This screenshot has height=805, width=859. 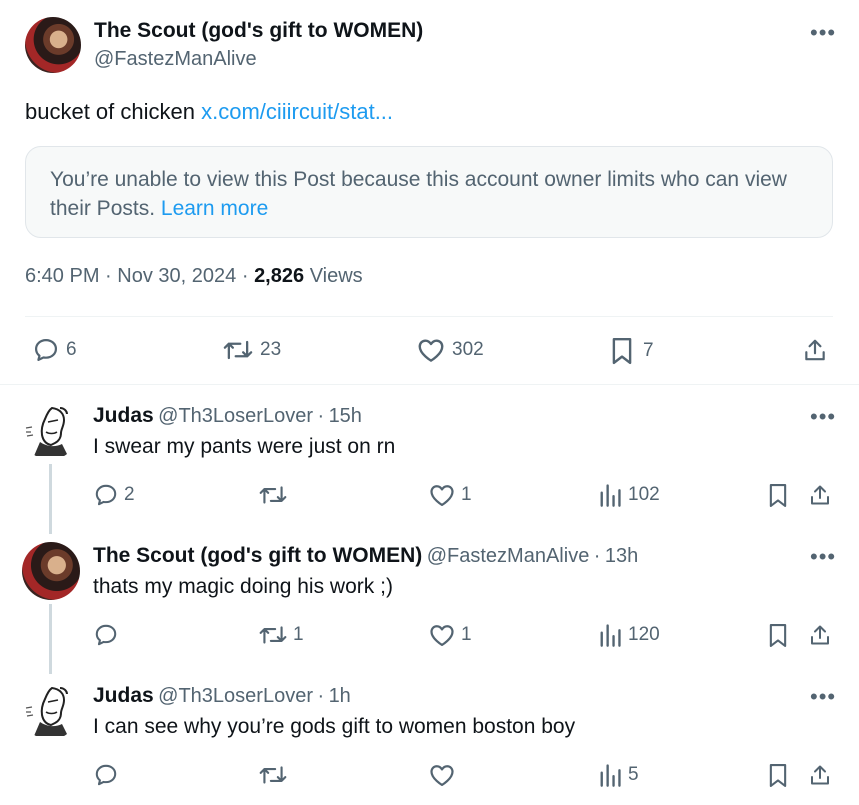 I want to click on reply-header: Judas @Th3LoserLover · 15h, so click(x=227, y=416).